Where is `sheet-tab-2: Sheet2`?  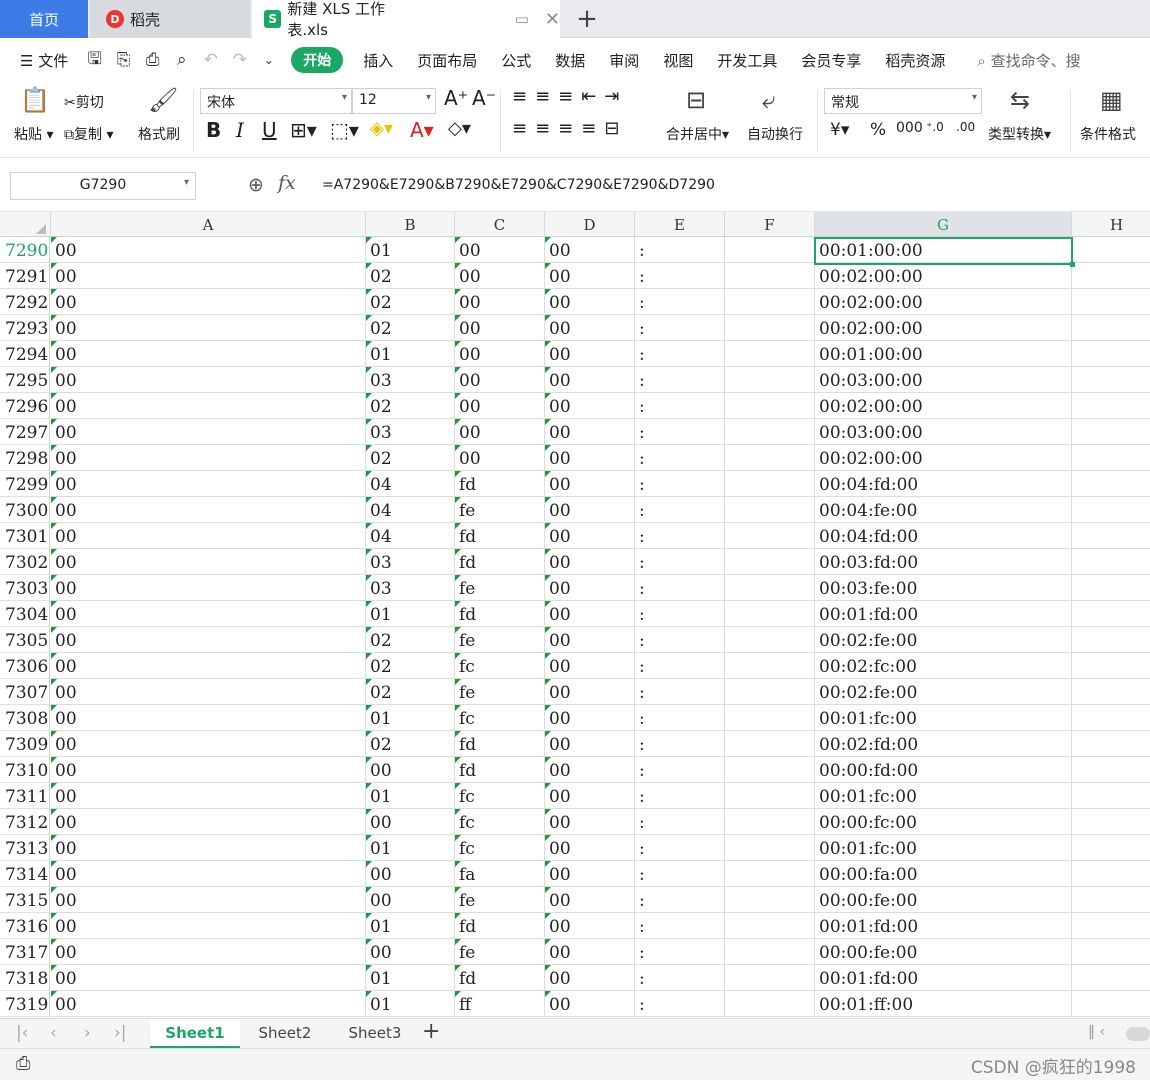
sheet-tab-2: Sheet2 is located at coordinates (285, 1033).